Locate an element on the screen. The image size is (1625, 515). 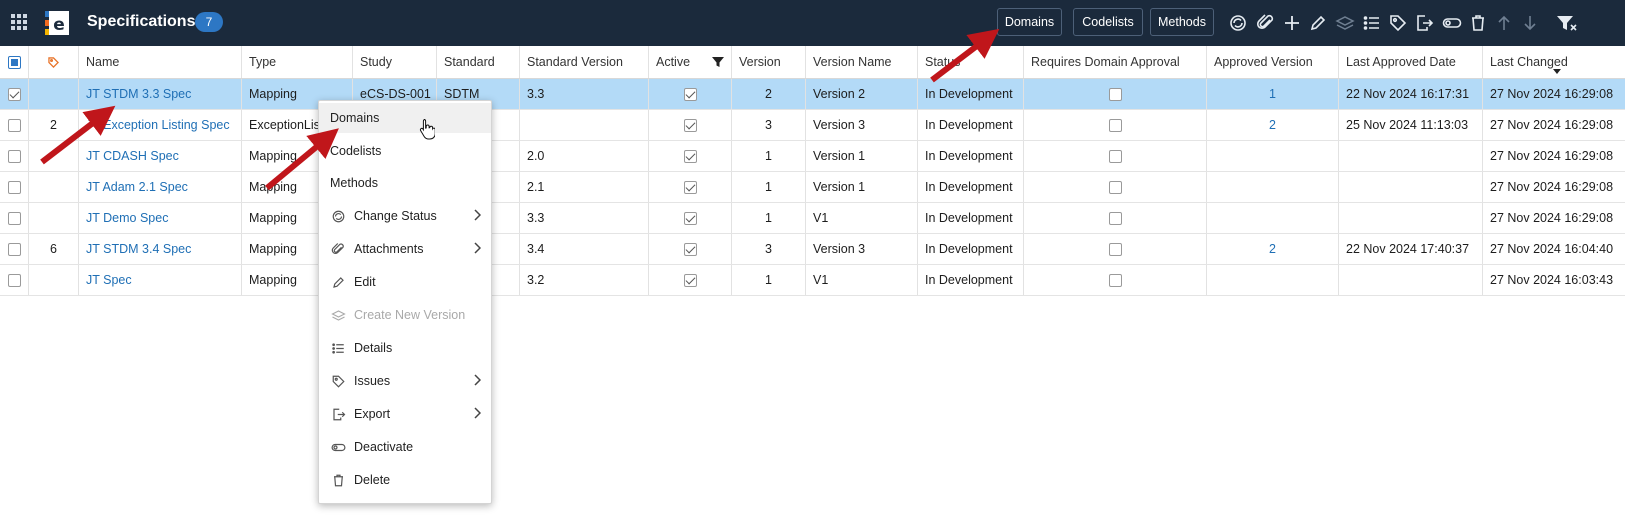
filter-icon is located at coordinates (718, 62).